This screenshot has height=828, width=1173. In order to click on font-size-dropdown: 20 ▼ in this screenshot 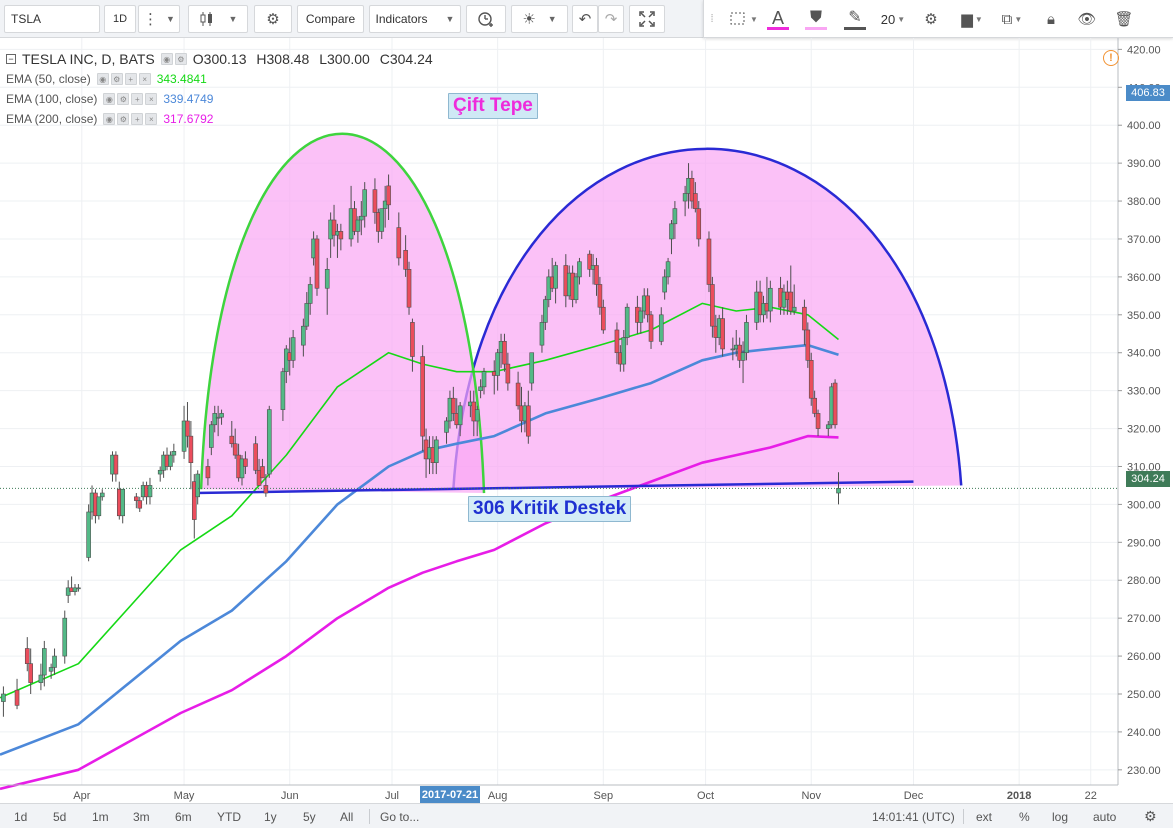, I will do `click(893, 19)`.